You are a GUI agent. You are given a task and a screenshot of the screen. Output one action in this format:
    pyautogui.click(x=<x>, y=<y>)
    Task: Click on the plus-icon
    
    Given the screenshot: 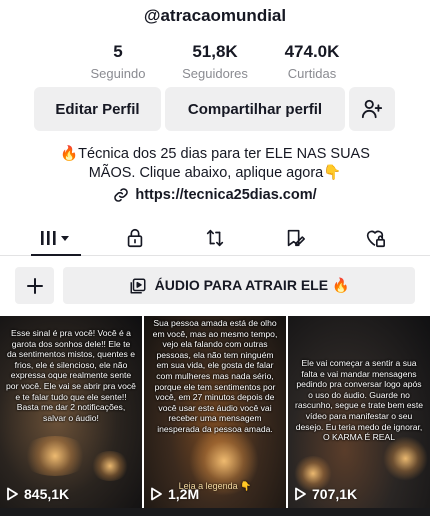 What is the action you would take?
    pyautogui.click(x=34, y=285)
    